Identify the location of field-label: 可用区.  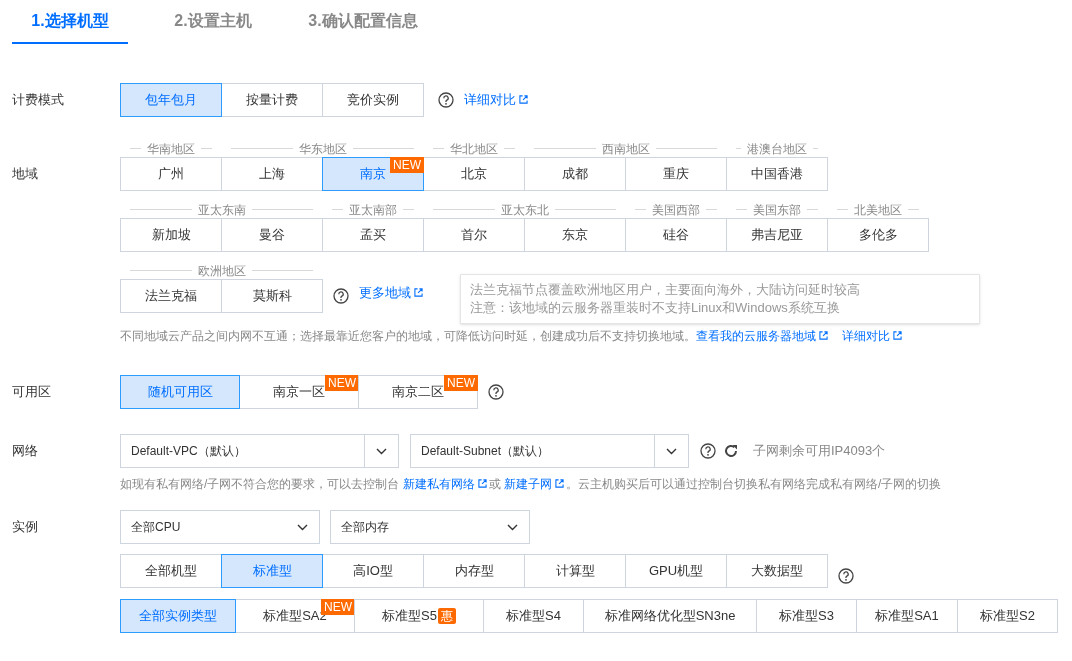
(31, 392).